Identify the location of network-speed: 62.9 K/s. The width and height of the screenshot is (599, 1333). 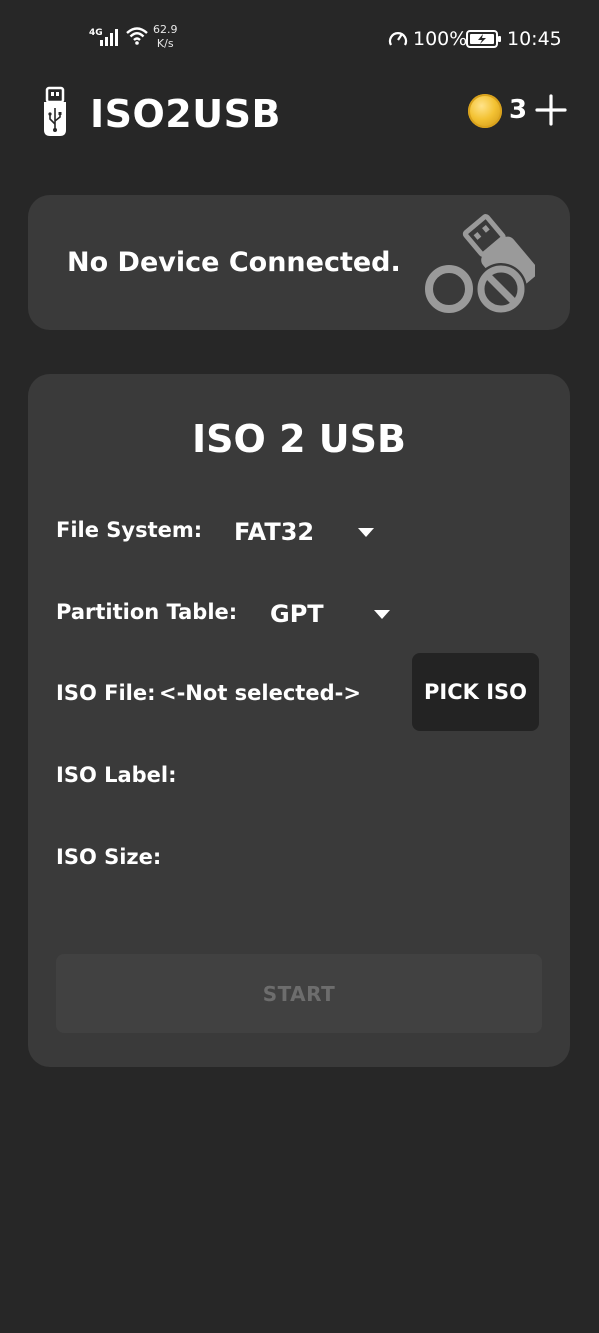
(165, 37).